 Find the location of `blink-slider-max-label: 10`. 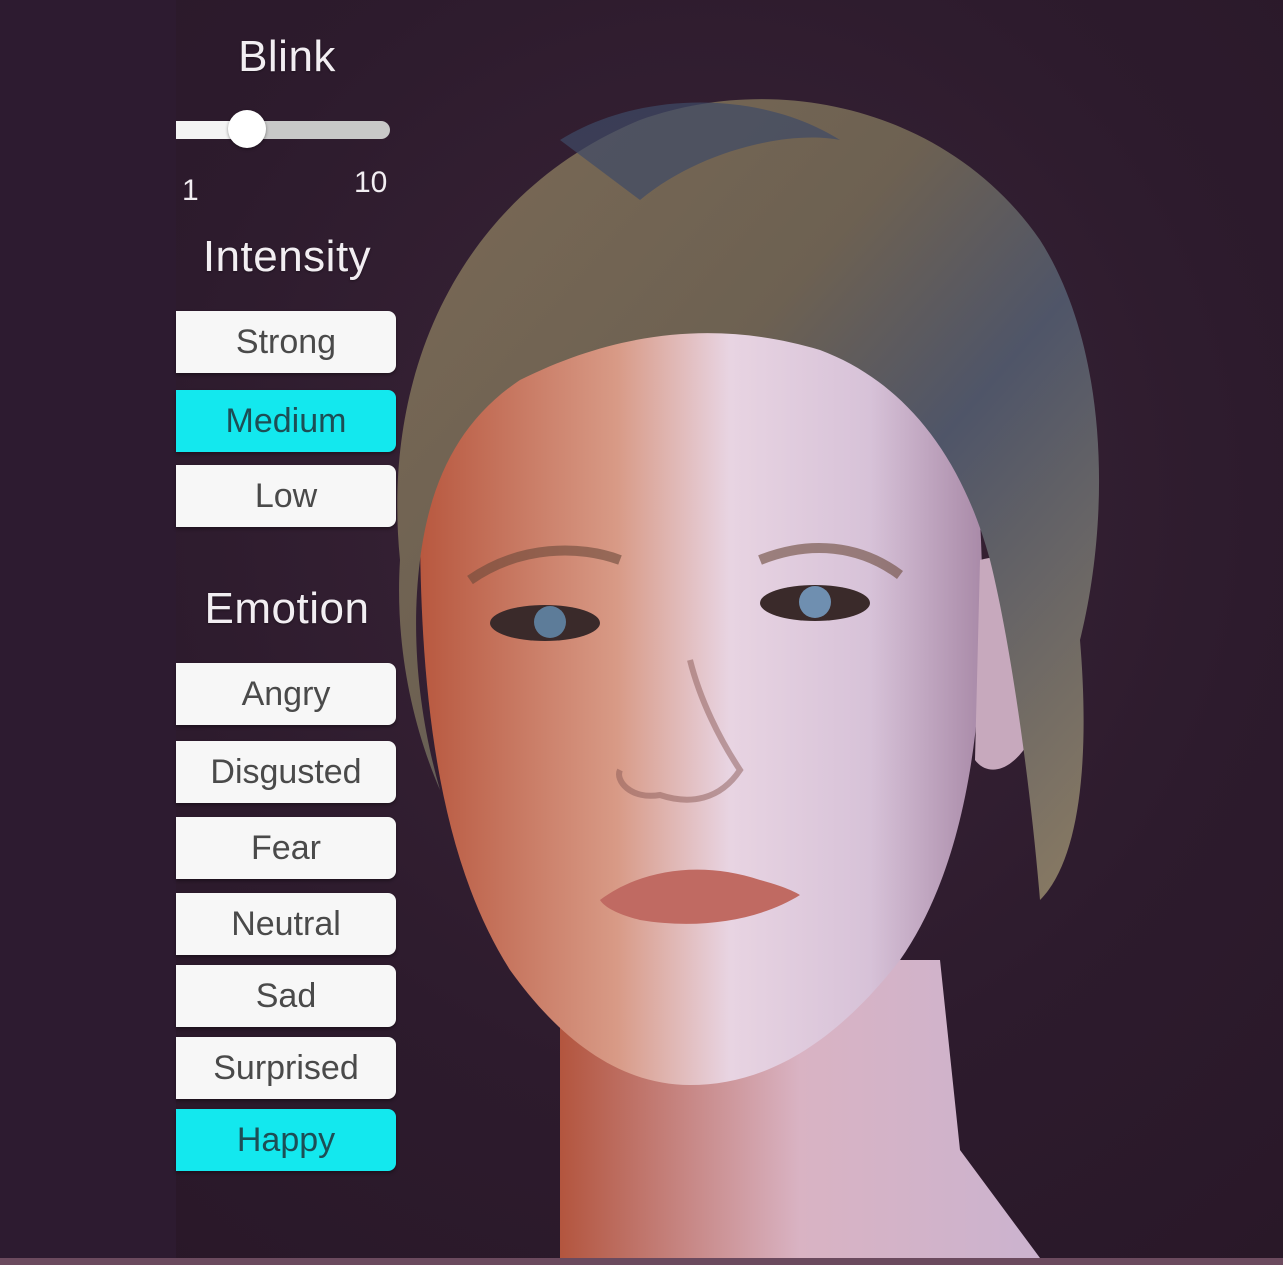

blink-slider-max-label: 10 is located at coordinates (371, 182).